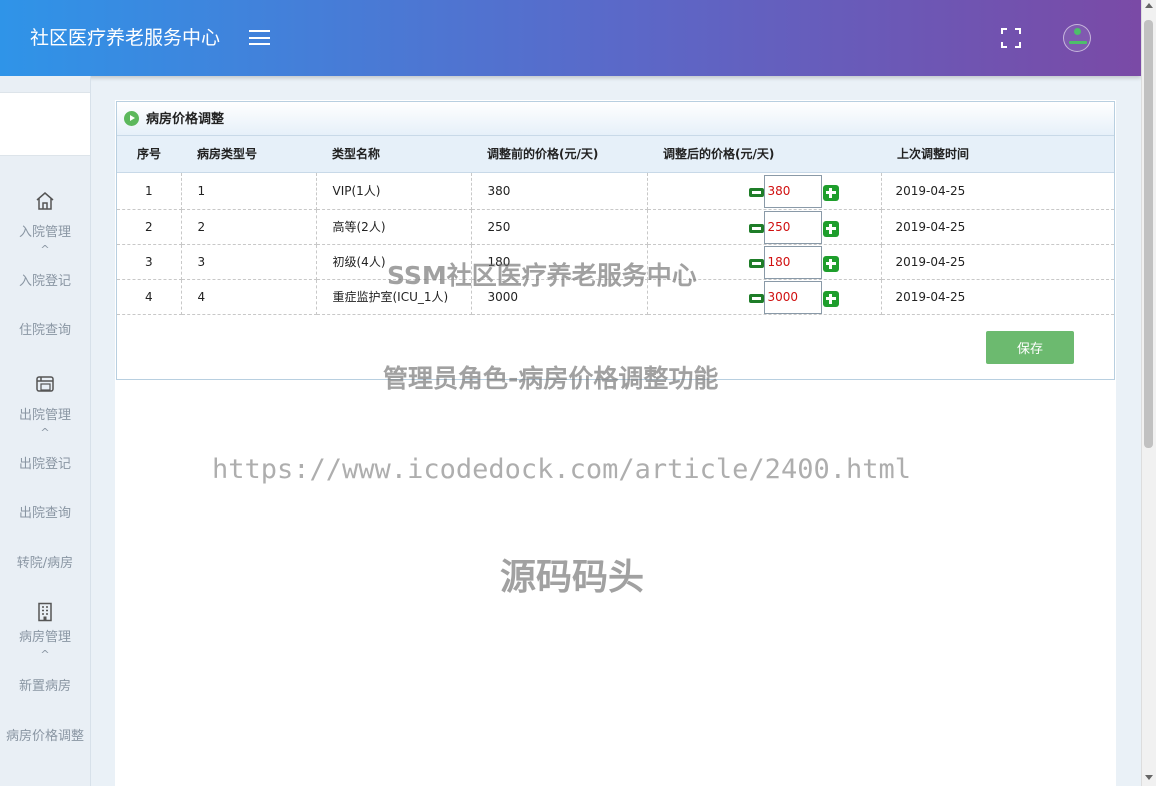  What do you see at coordinates (125, 38) in the screenshot?
I see `app-title: 社区医疗养老服务中心` at bounding box center [125, 38].